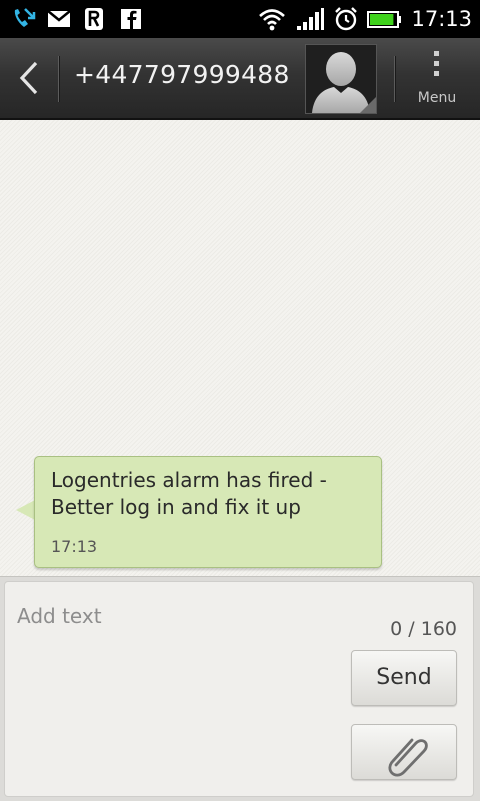 The width and height of the screenshot is (480, 801). I want to click on attach-button, so click(404, 752).